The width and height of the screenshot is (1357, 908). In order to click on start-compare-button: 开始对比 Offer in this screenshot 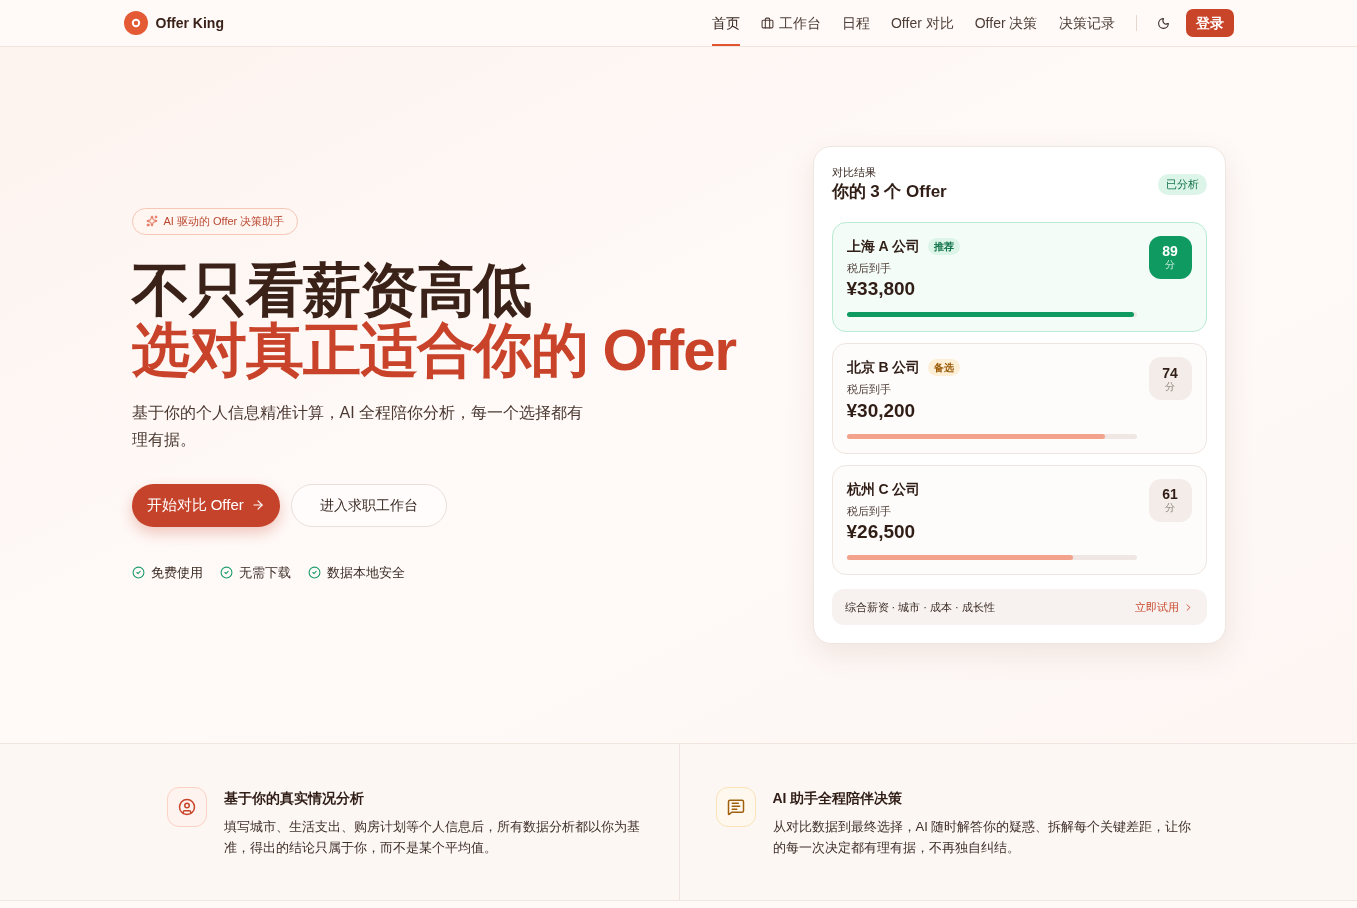, I will do `click(205, 505)`.